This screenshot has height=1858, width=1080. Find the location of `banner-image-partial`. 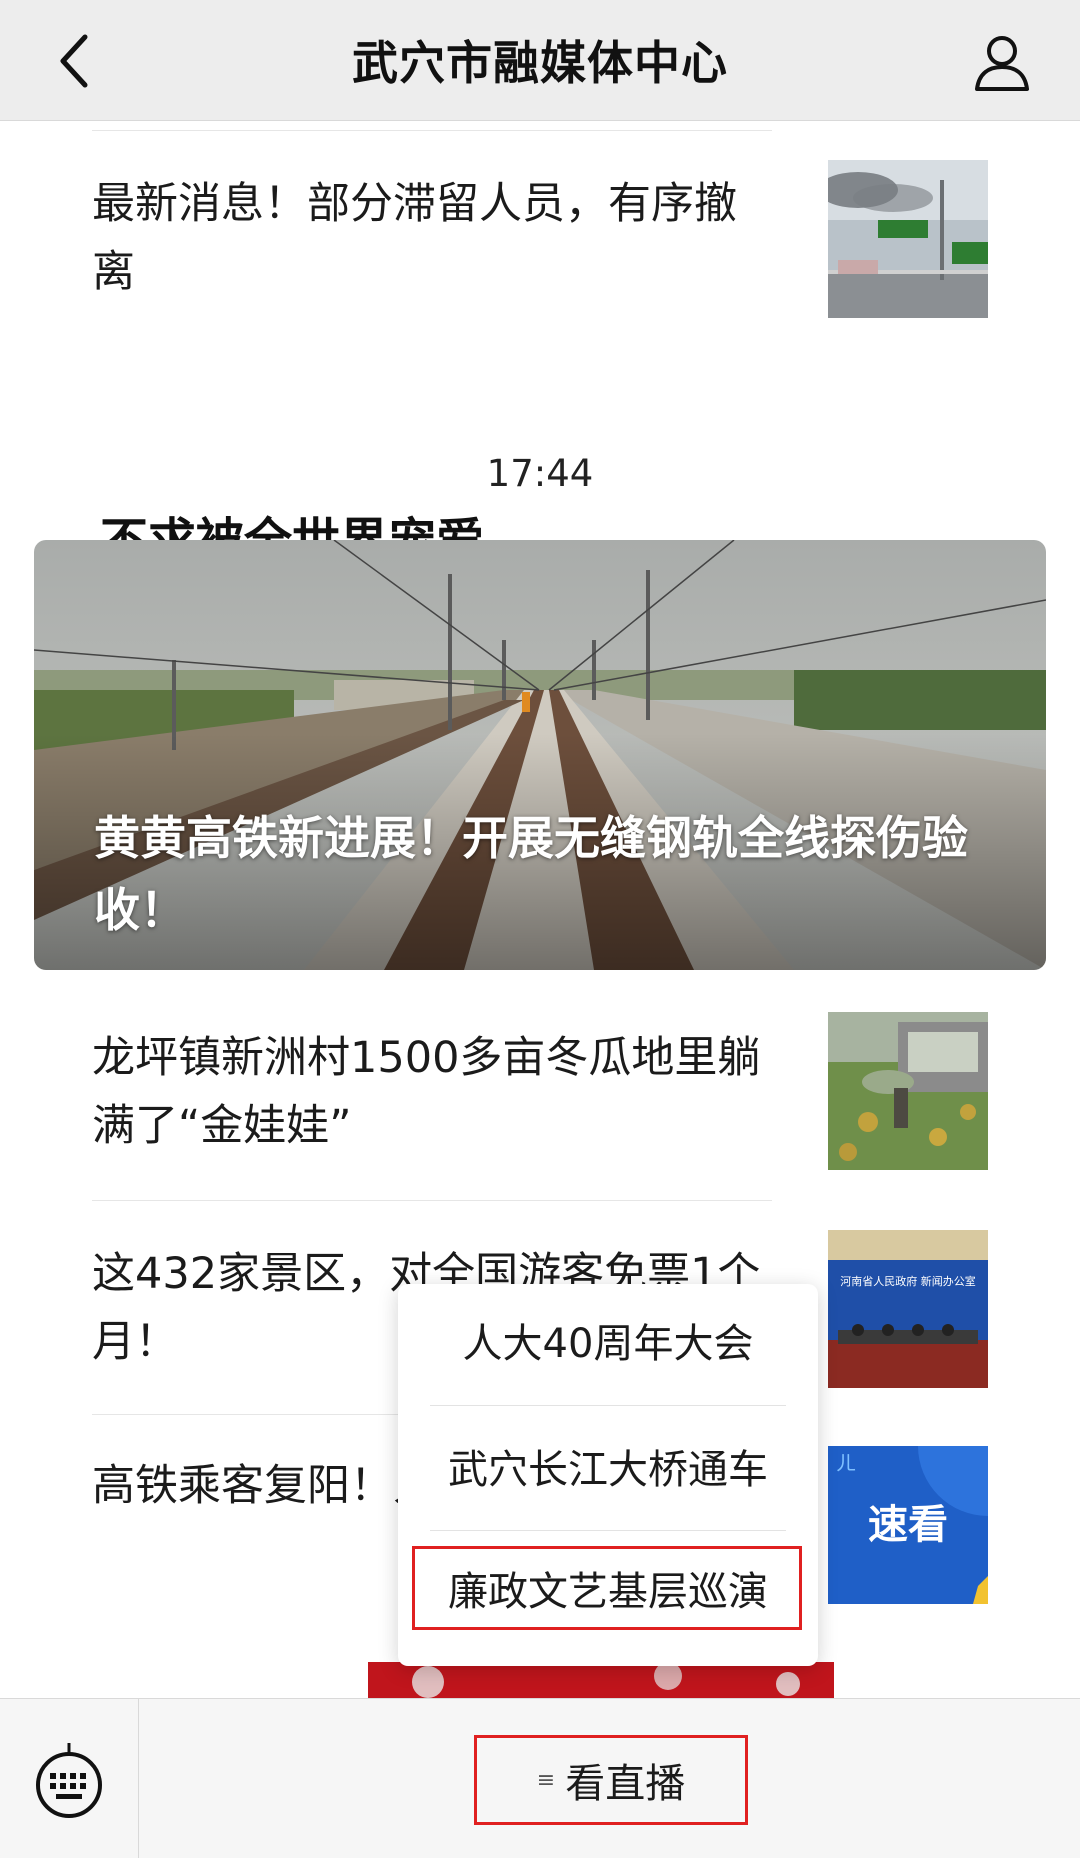

banner-image-partial is located at coordinates (601, 1680).